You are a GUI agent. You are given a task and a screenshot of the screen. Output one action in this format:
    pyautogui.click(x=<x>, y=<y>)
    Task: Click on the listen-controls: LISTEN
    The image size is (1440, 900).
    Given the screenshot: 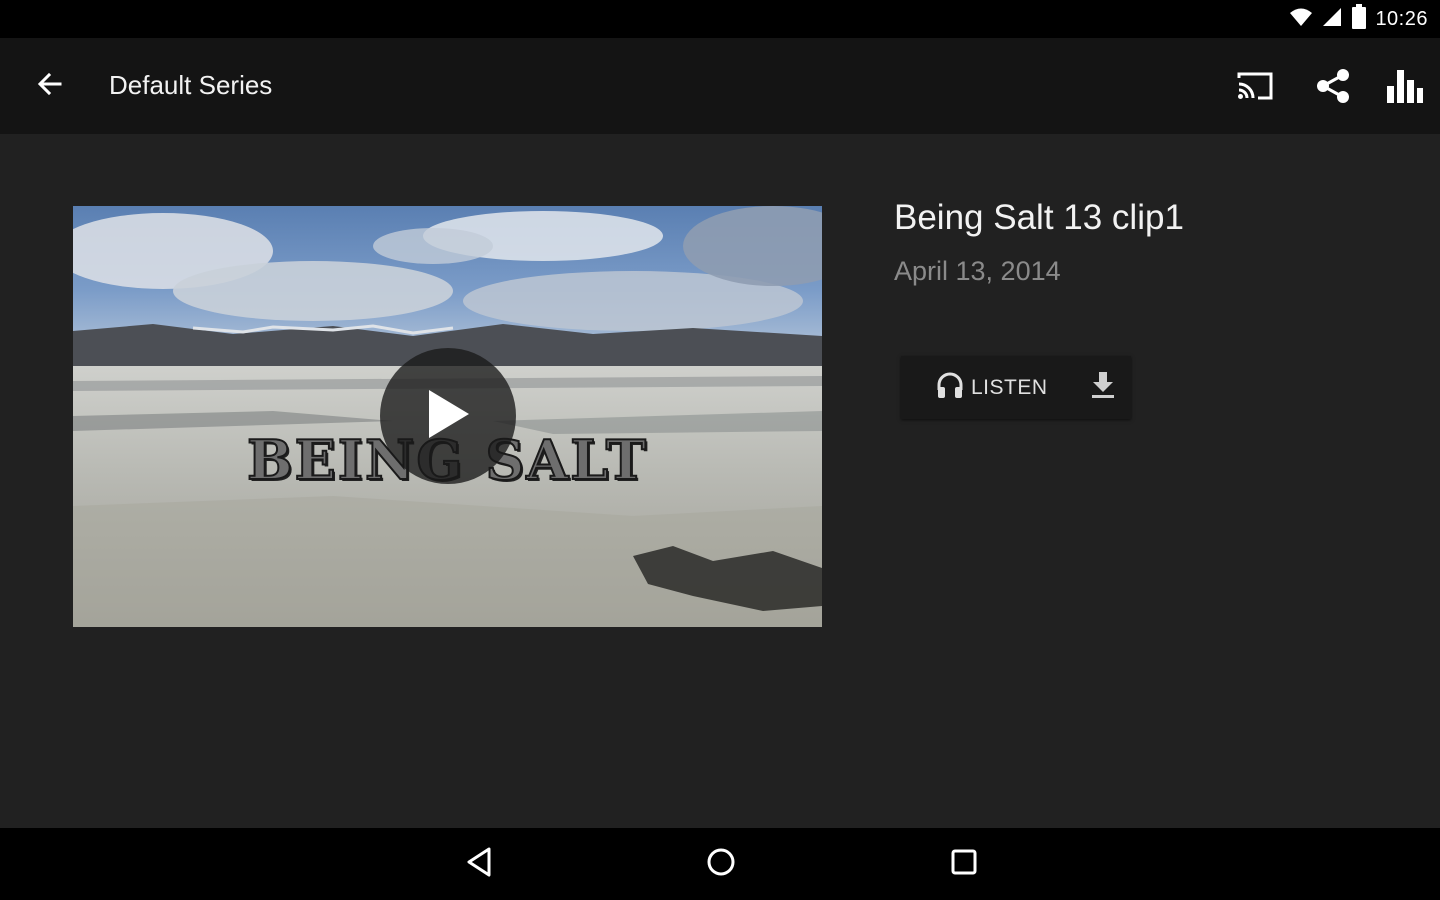 What is the action you would take?
    pyautogui.click(x=1016, y=387)
    